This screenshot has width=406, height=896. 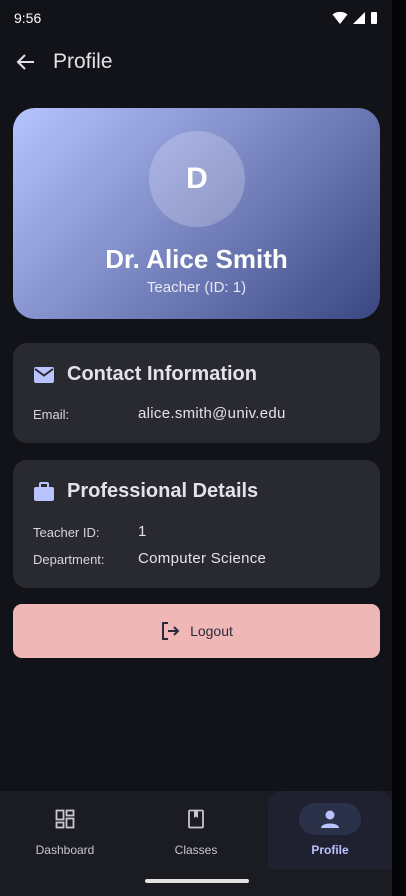 I want to click on wifi-icon, so click(x=340, y=17).